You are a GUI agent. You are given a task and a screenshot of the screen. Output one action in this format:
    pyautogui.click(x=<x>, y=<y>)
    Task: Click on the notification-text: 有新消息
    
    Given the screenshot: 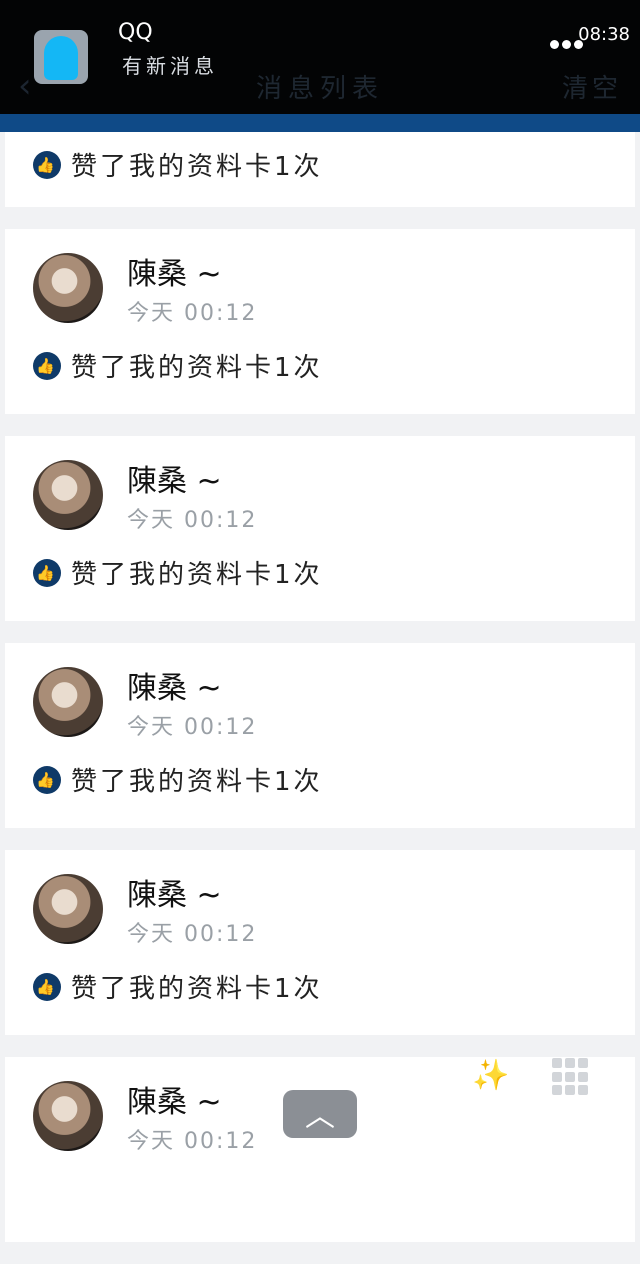 What is the action you would take?
    pyautogui.click(x=170, y=64)
    